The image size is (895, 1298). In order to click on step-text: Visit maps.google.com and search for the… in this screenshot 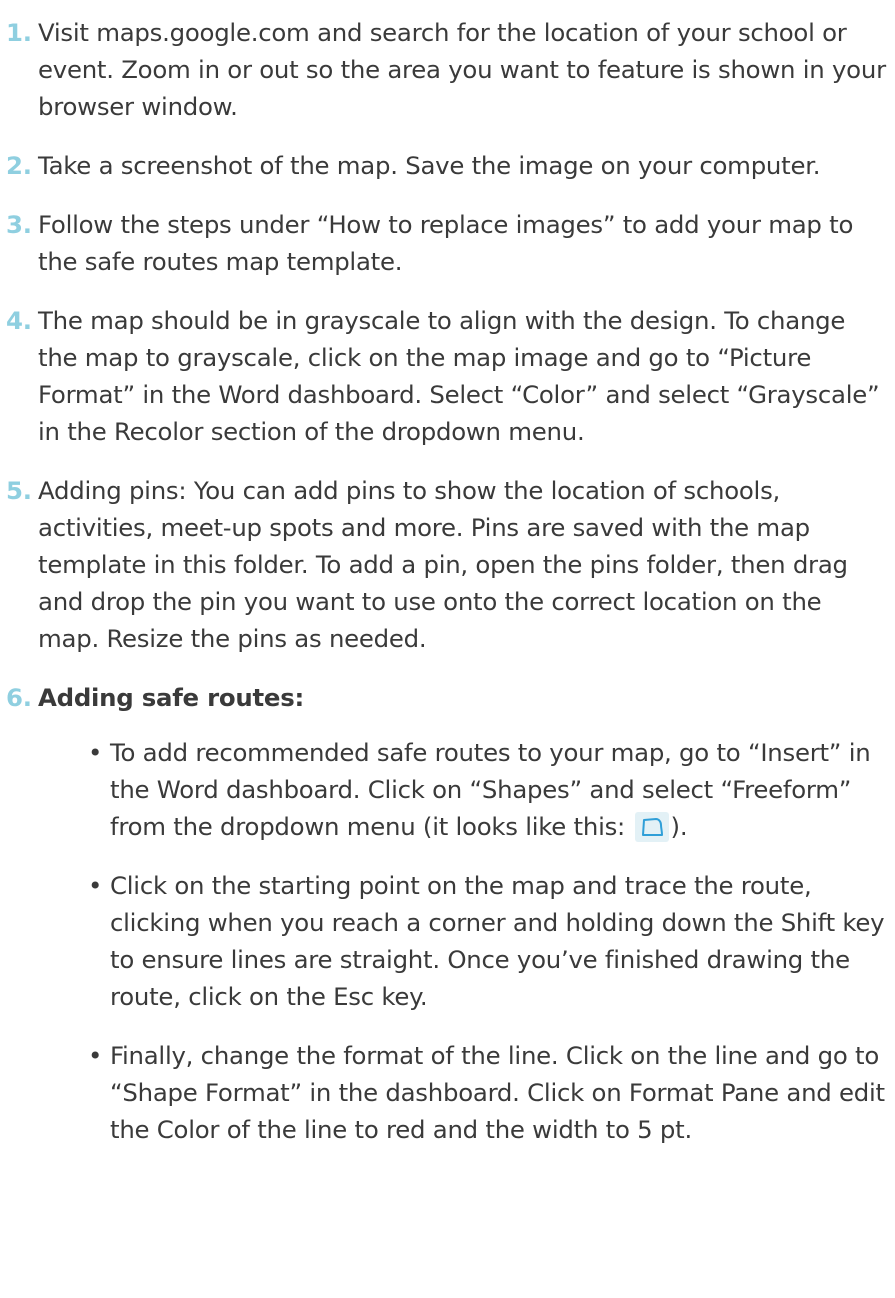, I will do `click(462, 69)`.